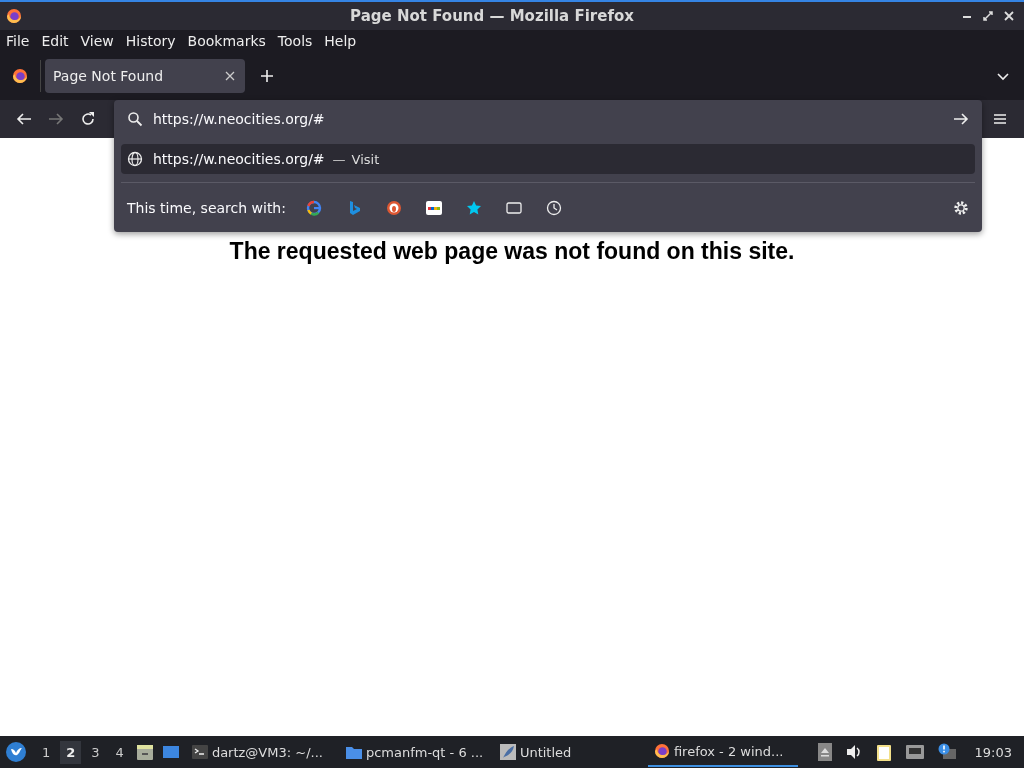  Describe the element at coordinates (473, 207) in the screenshot. I see `star-icon` at that location.